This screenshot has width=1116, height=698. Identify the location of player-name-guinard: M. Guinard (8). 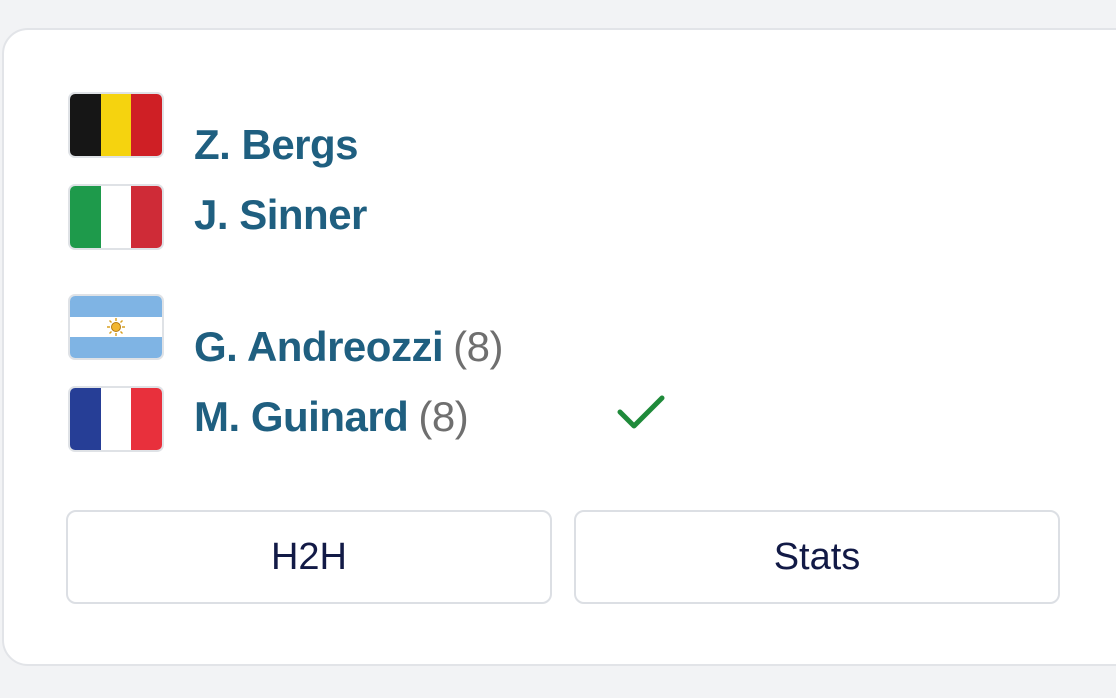
(331, 416).